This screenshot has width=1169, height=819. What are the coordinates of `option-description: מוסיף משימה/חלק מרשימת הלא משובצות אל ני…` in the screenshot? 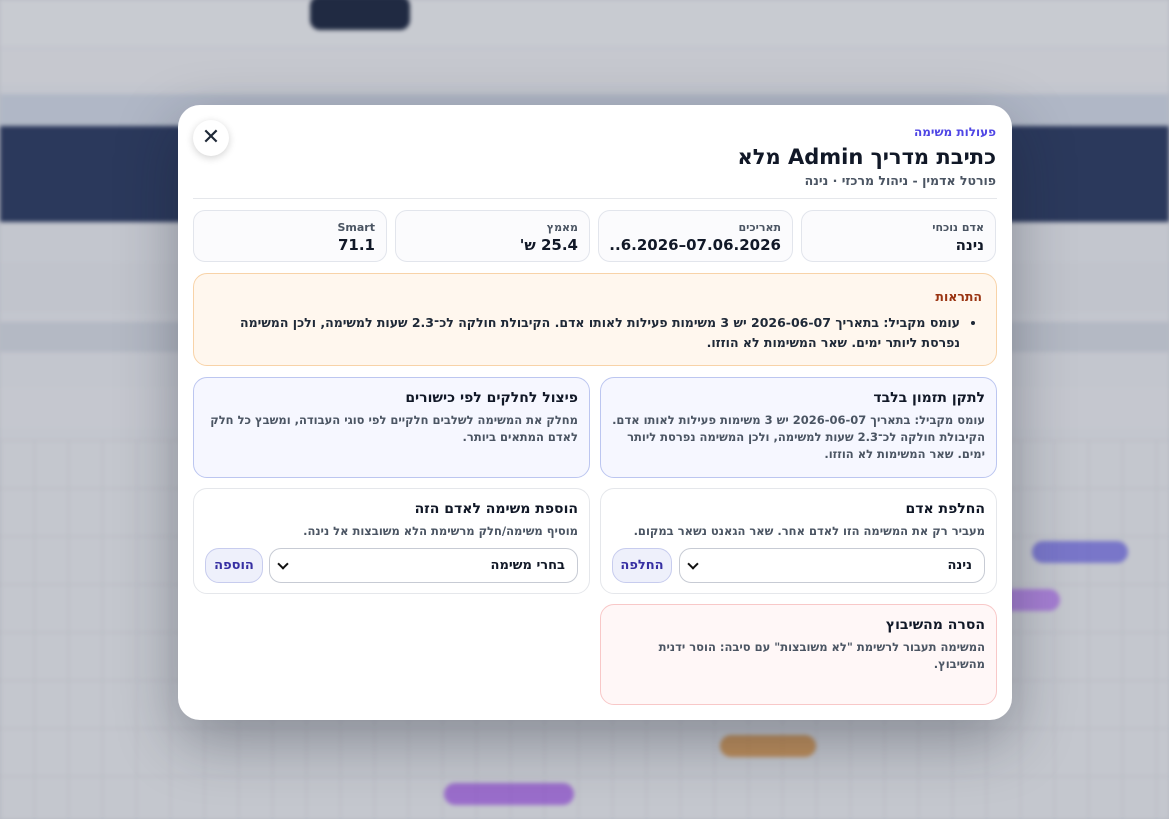 It's located at (440, 531).